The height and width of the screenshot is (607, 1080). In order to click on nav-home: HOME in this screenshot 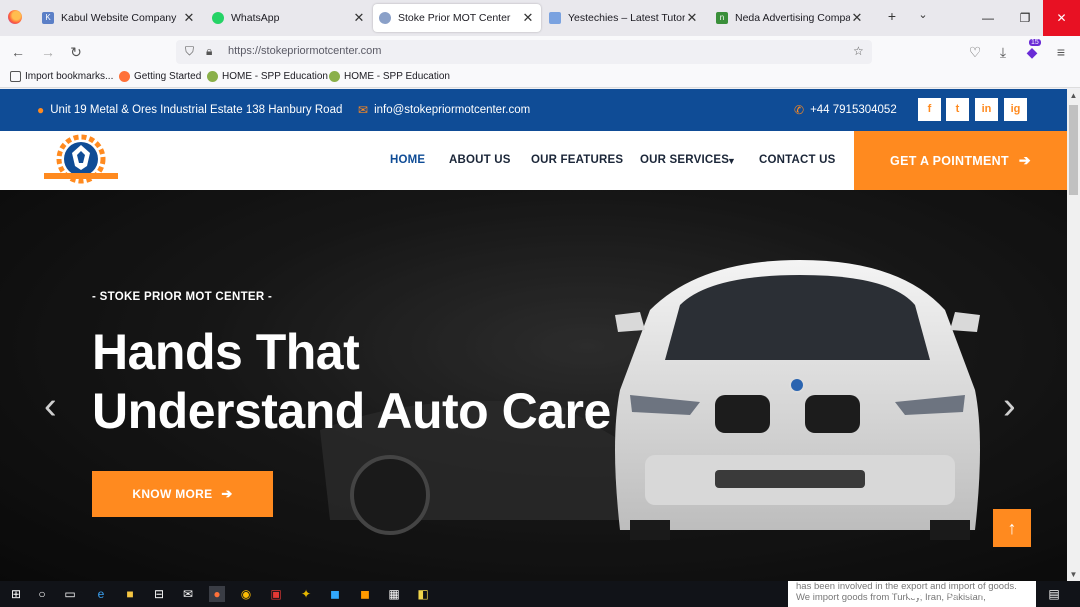, I will do `click(407, 160)`.